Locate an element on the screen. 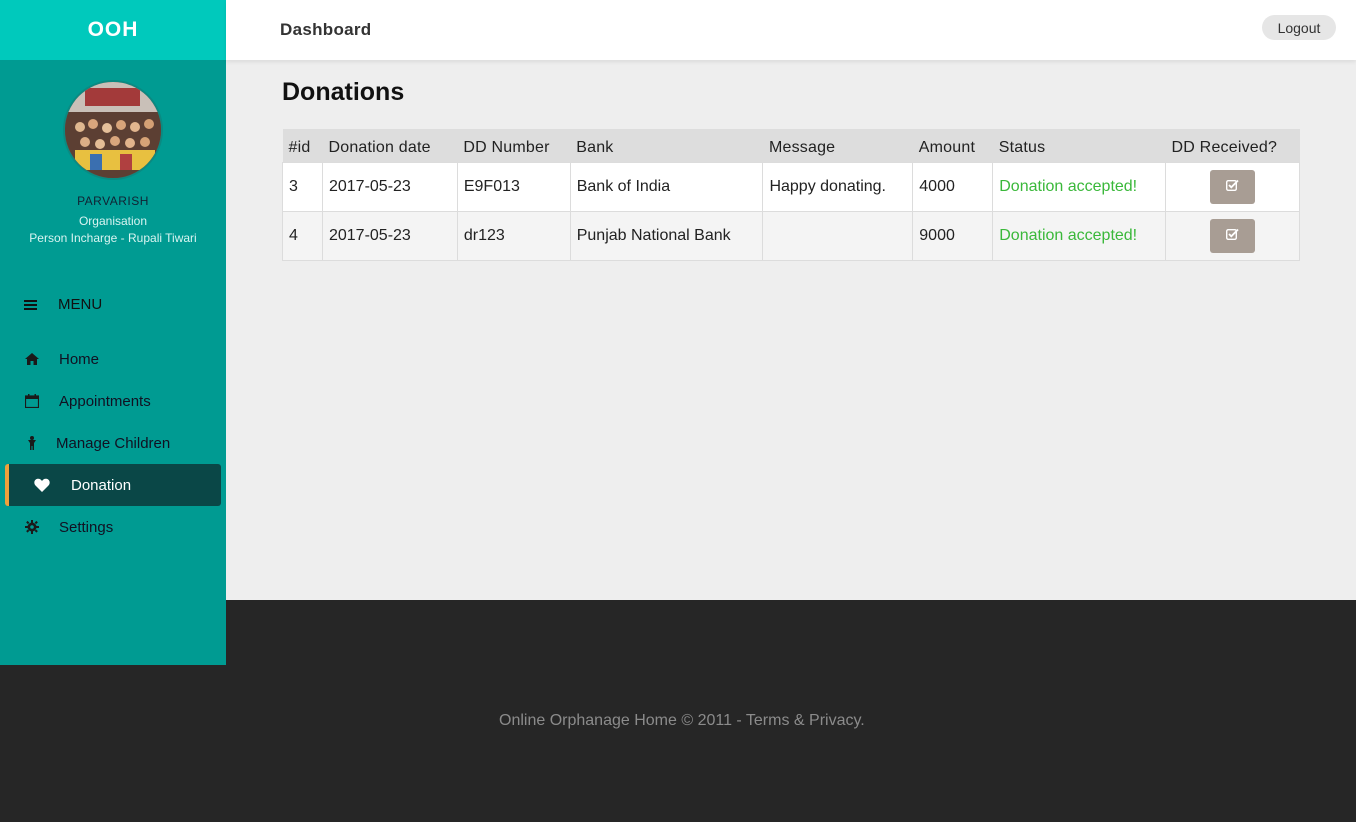 This screenshot has width=1356, height=822. logout-button: Logout is located at coordinates (1299, 27).